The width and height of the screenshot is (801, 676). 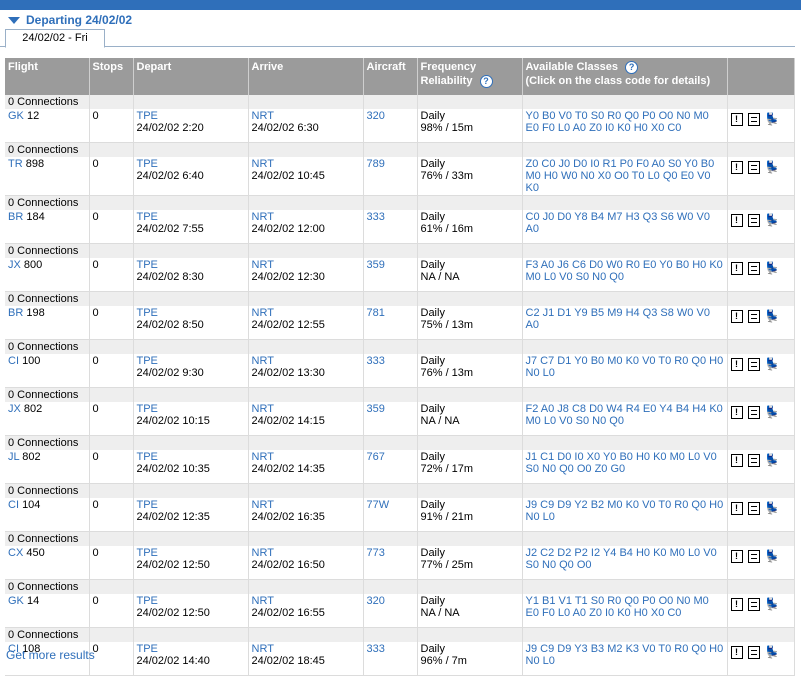 What do you see at coordinates (378, 505) in the screenshot?
I see `aircraft-code: 77W` at bounding box center [378, 505].